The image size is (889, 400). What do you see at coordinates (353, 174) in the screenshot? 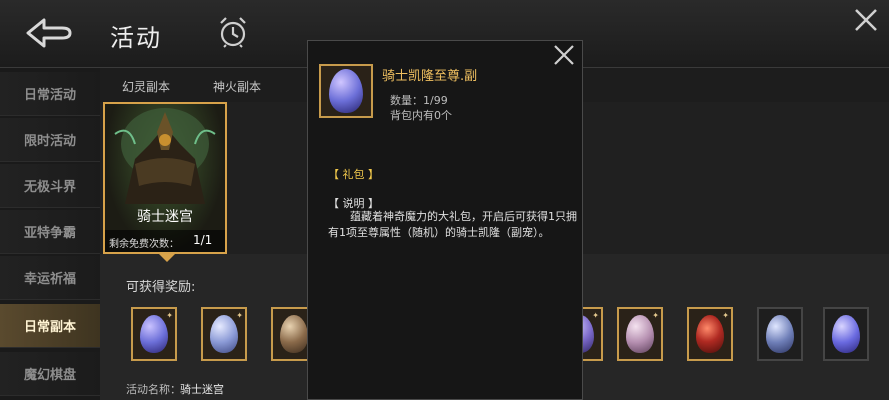
I see `gift-tag: 【 礼包 】` at bounding box center [353, 174].